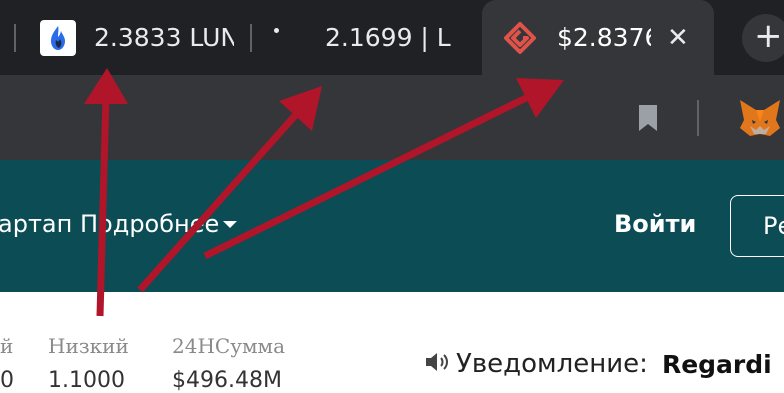 Image resolution: width=784 pixels, height=393 pixels. I want to click on stat-label-high: й, so click(7, 346).